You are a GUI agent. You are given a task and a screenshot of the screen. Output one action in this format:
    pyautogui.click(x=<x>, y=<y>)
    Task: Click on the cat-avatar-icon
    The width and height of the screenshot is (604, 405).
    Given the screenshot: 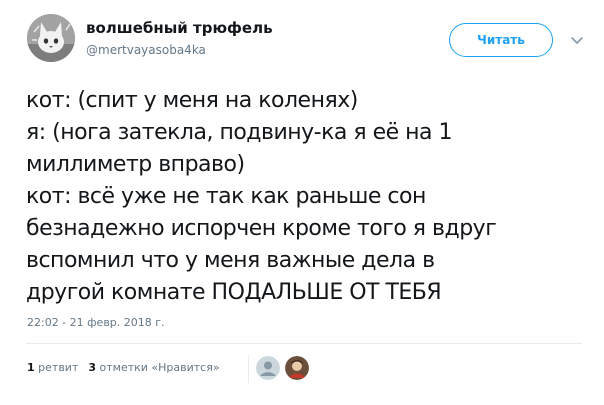 What is the action you would take?
    pyautogui.click(x=51, y=38)
    